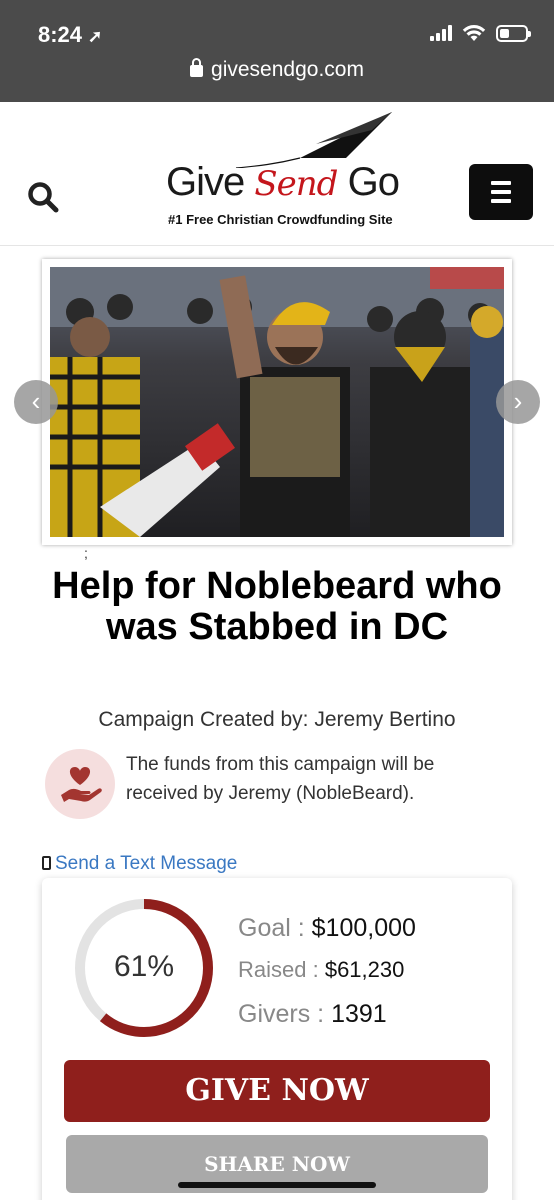  I want to click on hamburger-icon, so click(501, 183).